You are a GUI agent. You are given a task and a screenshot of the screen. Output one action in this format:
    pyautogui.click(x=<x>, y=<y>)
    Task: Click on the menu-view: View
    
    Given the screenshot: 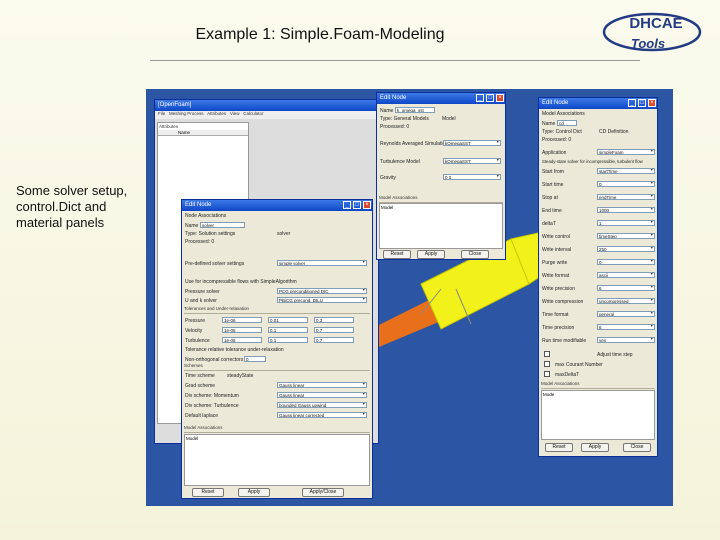 What is the action you would take?
    pyautogui.click(x=235, y=113)
    